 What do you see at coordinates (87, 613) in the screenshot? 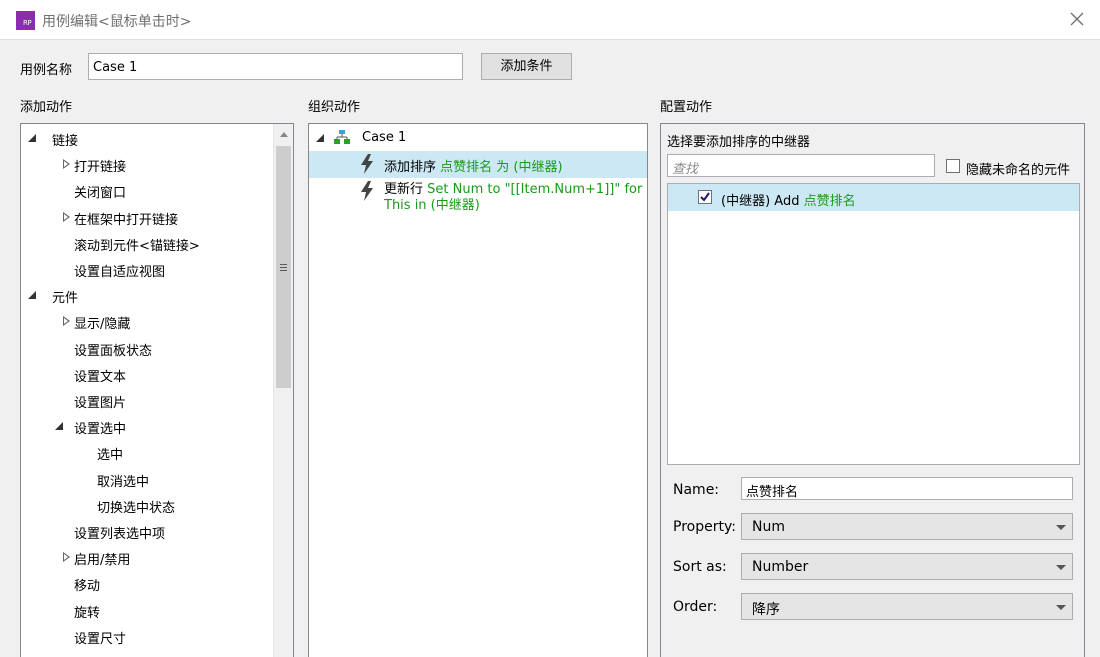
I see `tree-item-label: 旋转` at bounding box center [87, 613].